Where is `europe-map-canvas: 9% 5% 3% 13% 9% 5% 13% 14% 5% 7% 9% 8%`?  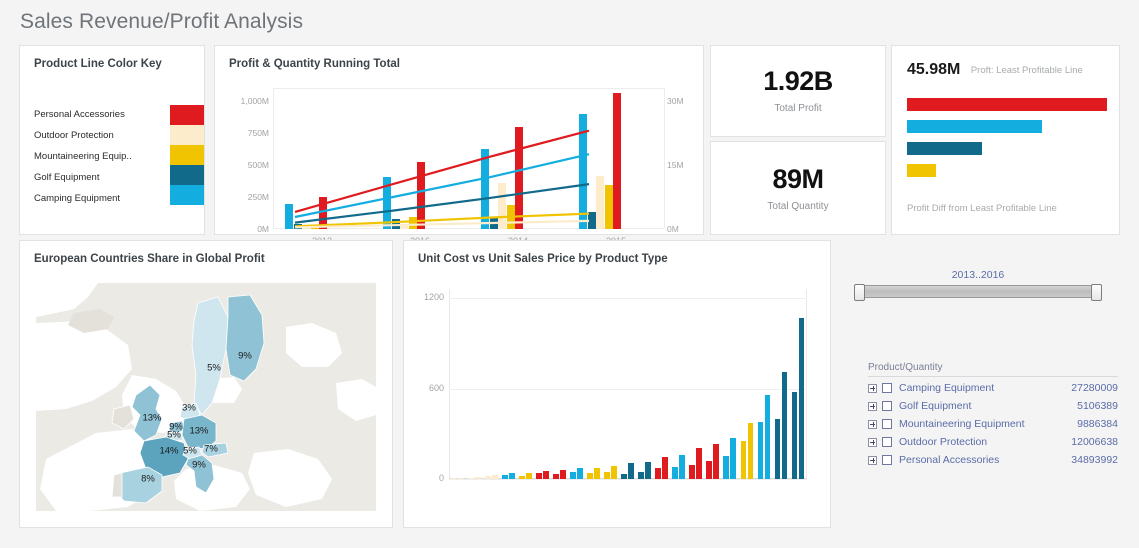
europe-map-canvas: 9% 5% 3% 13% 9% 5% 13% 14% 5% 7% 9% 8% is located at coordinates (206, 397).